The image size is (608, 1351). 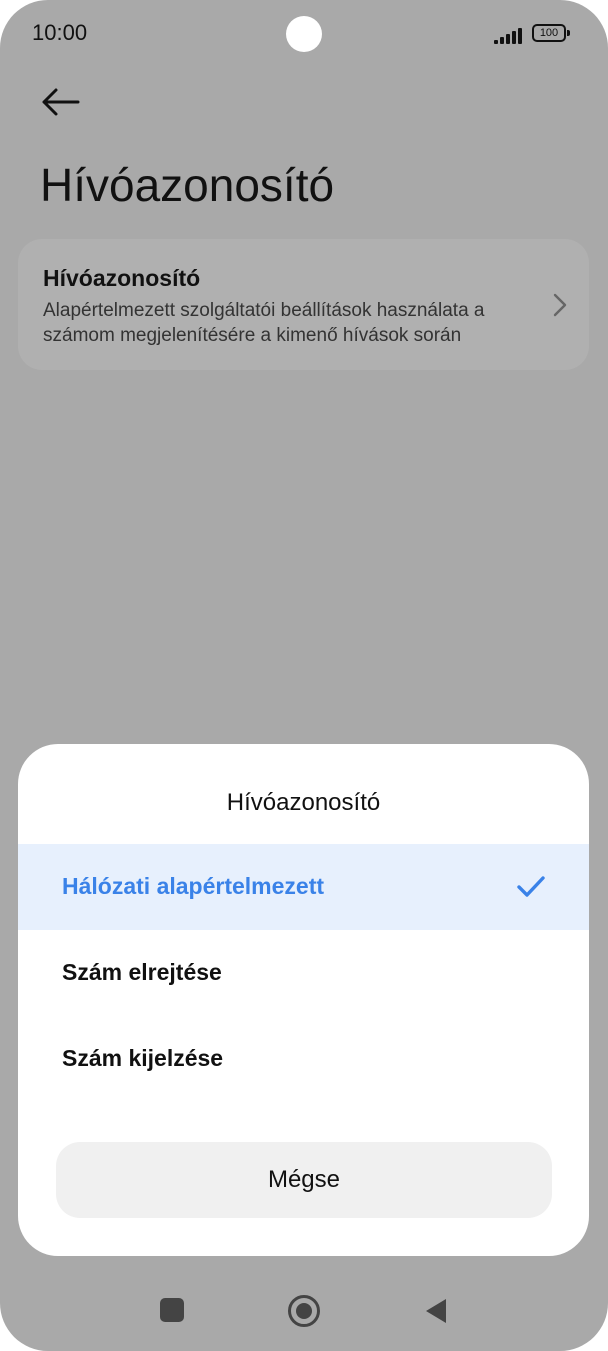 What do you see at coordinates (303, 802) in the screenshot?
I see `dialog-title: Hívóazonosító` at bounding box center [303, 802].